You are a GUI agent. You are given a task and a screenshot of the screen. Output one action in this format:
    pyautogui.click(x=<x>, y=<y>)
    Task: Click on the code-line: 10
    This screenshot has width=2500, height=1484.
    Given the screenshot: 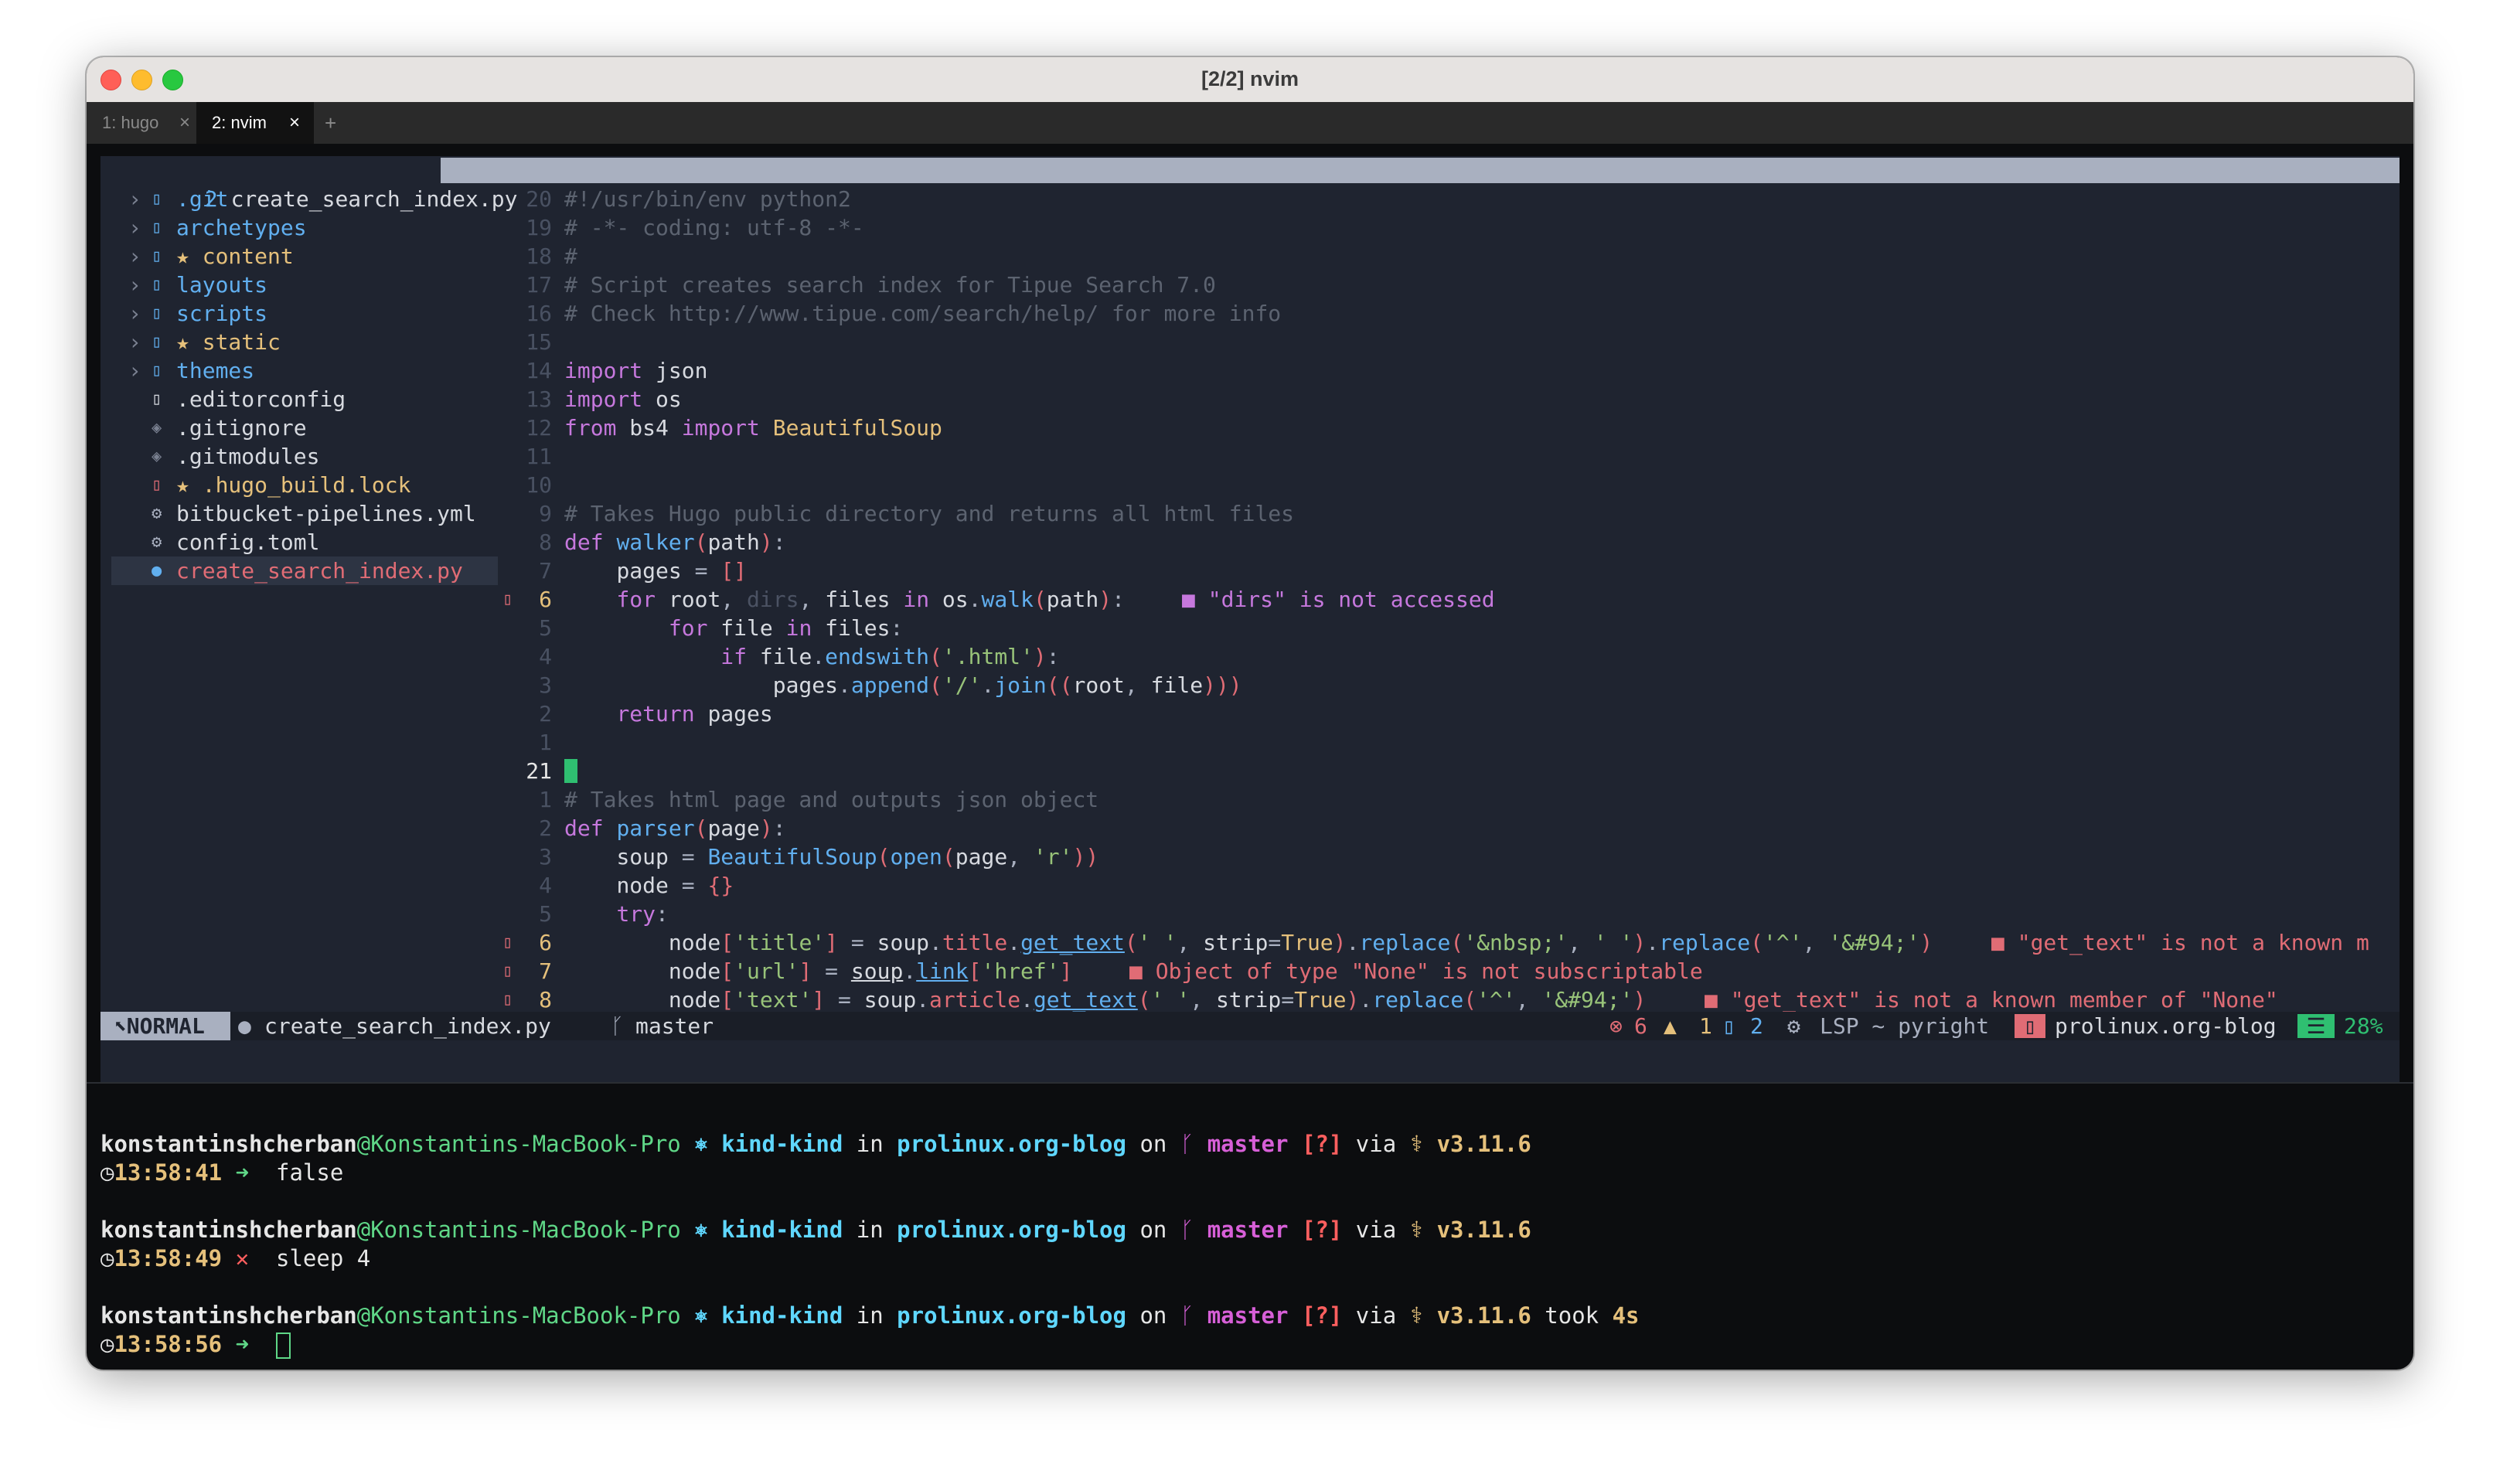 What is the action you would take?
    pyautogui.click(x=1451, y=485)
    